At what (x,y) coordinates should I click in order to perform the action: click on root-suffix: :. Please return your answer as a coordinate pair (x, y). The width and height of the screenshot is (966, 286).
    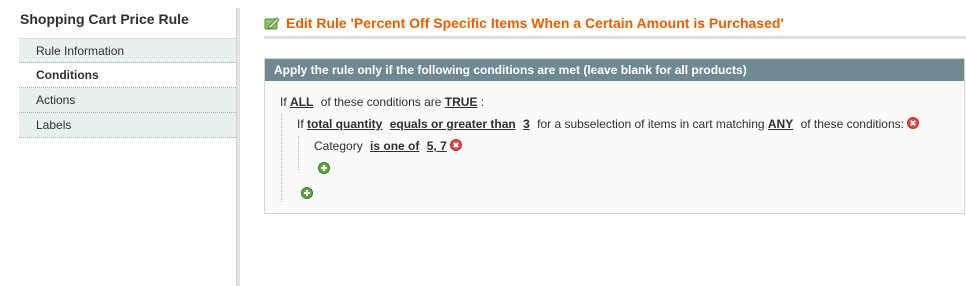
    Looking at the image, I should click on (482, 102).